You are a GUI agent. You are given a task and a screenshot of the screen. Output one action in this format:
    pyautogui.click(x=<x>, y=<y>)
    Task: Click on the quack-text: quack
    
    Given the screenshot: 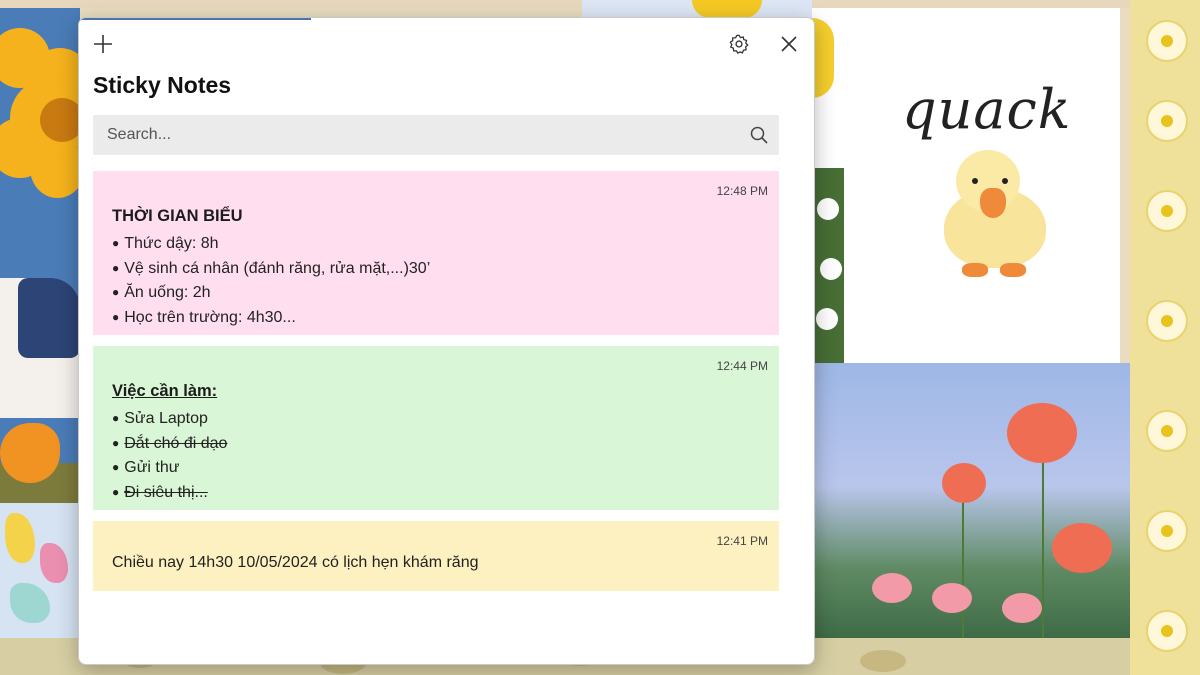 What is the action you would take?
    pyautogui.click(x=987, y=109)
    